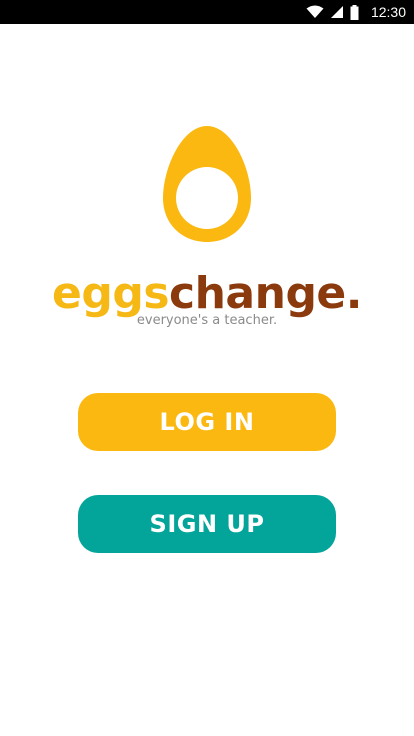  I want to click on cellular-signal-icon, so click(336, 12).